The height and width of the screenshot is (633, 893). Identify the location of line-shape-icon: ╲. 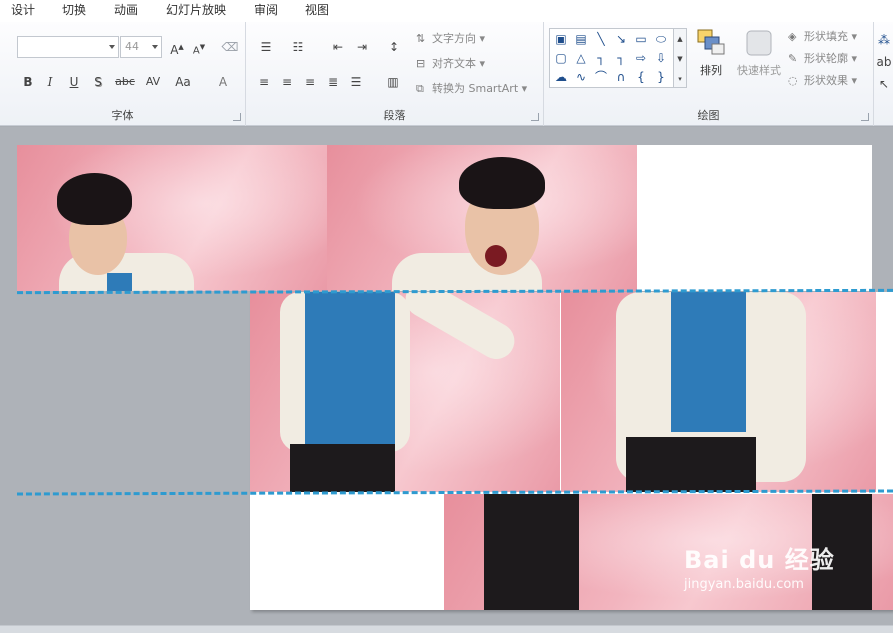
(601, 39).